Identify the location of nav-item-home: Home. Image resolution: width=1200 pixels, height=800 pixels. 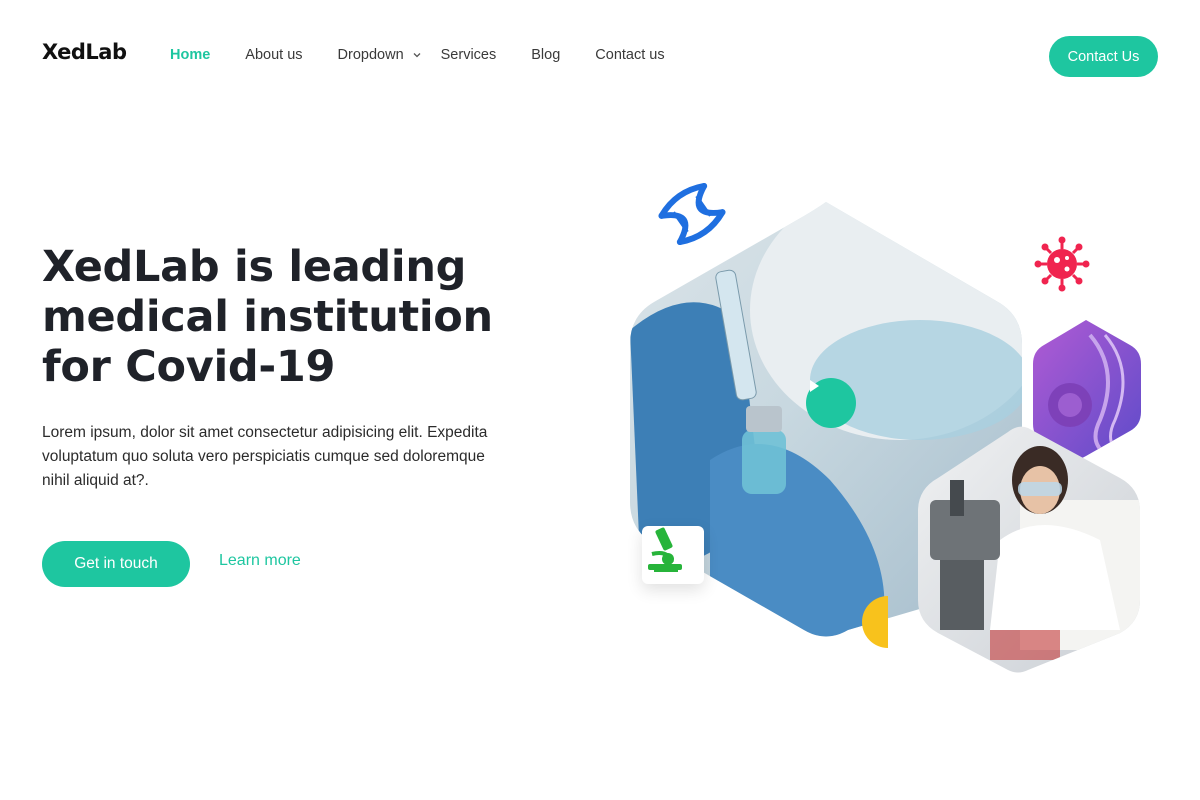
(190, 55).